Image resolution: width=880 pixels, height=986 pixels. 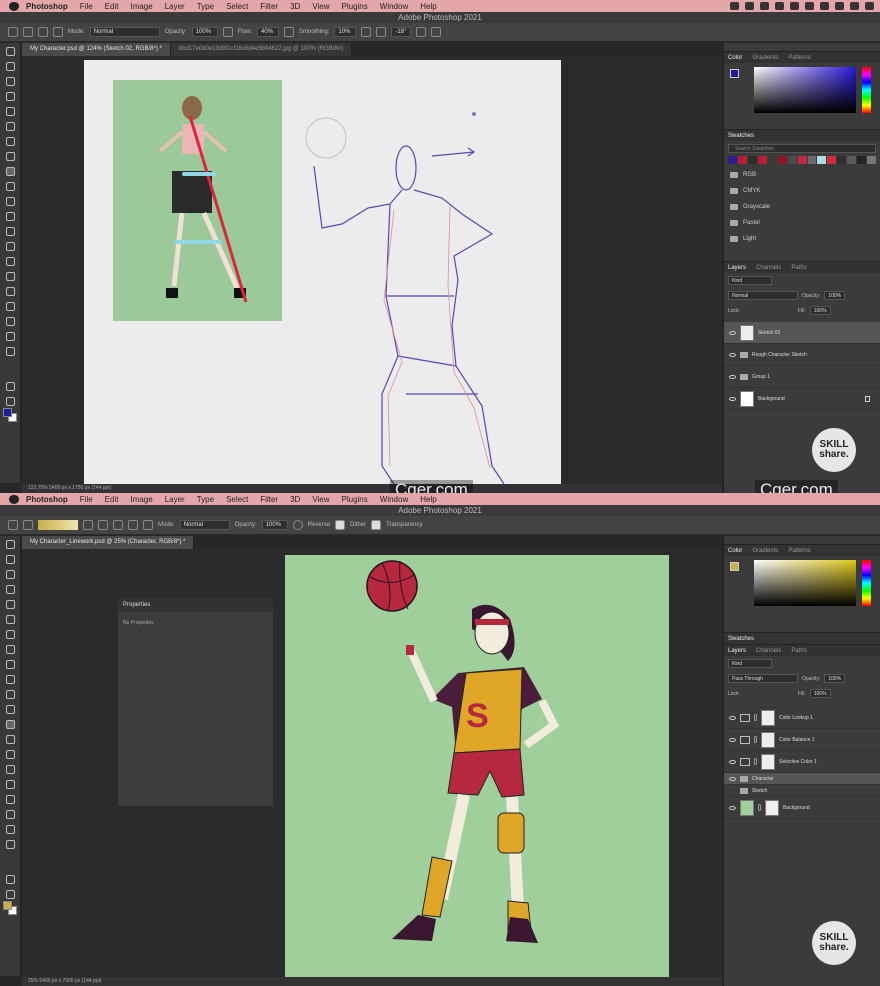 I want to click on tab-gradients: Gradients, so click(x=765, y=58).